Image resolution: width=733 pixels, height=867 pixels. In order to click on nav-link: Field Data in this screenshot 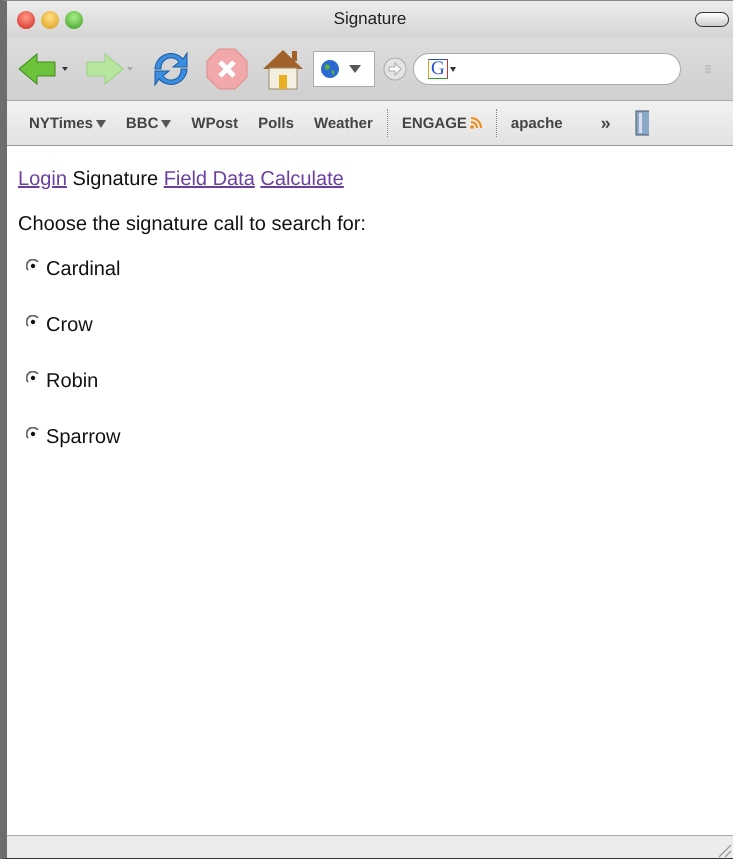, I will do `click(209, 179)`.